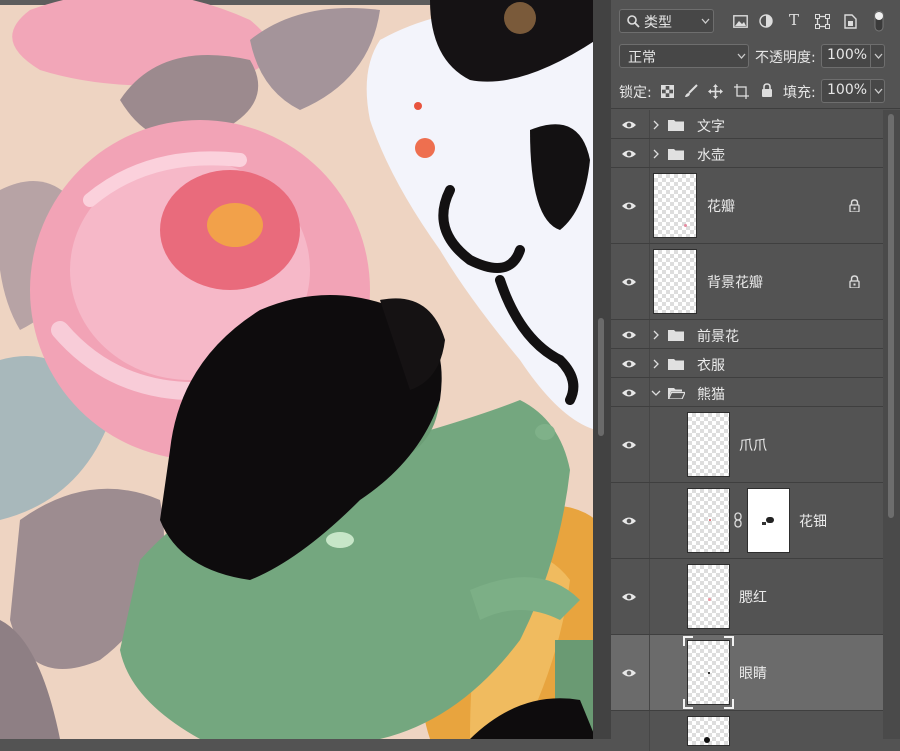  What do you see at coordinates (735, 283) in the screenshot?
I see `layer-name: 背景花瓣` at bounding box center [735, 283].